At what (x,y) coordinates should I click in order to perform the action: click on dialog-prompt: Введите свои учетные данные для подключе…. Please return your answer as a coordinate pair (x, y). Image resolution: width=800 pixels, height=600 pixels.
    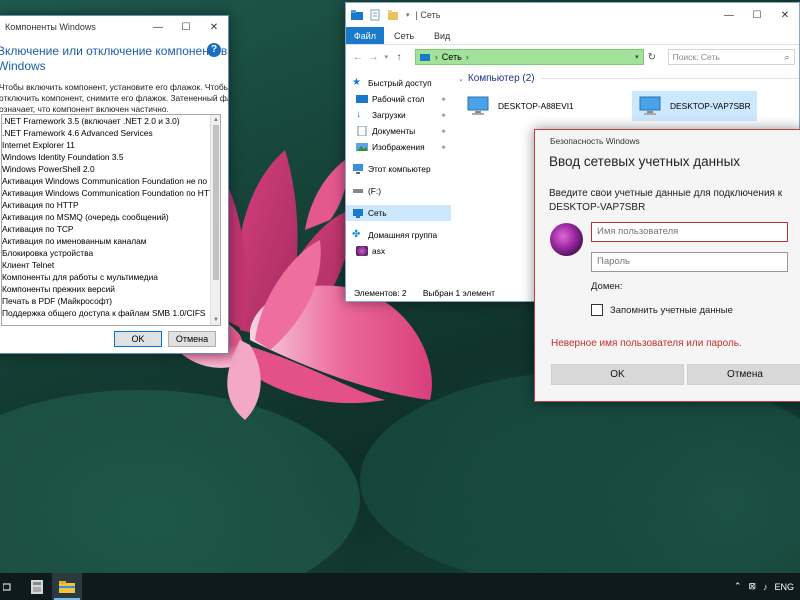
    Looking at the image, I should click on (667, 192).